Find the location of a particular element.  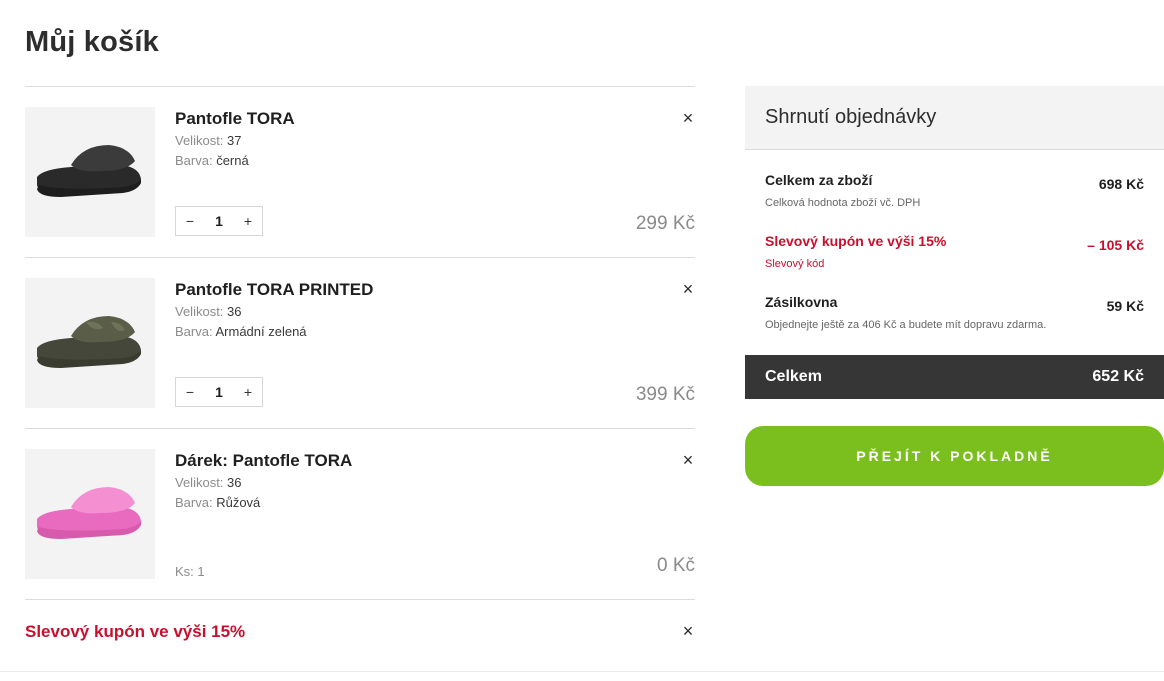

summary-title: Shrnutí objednávky is located at coordinates (954, 118).